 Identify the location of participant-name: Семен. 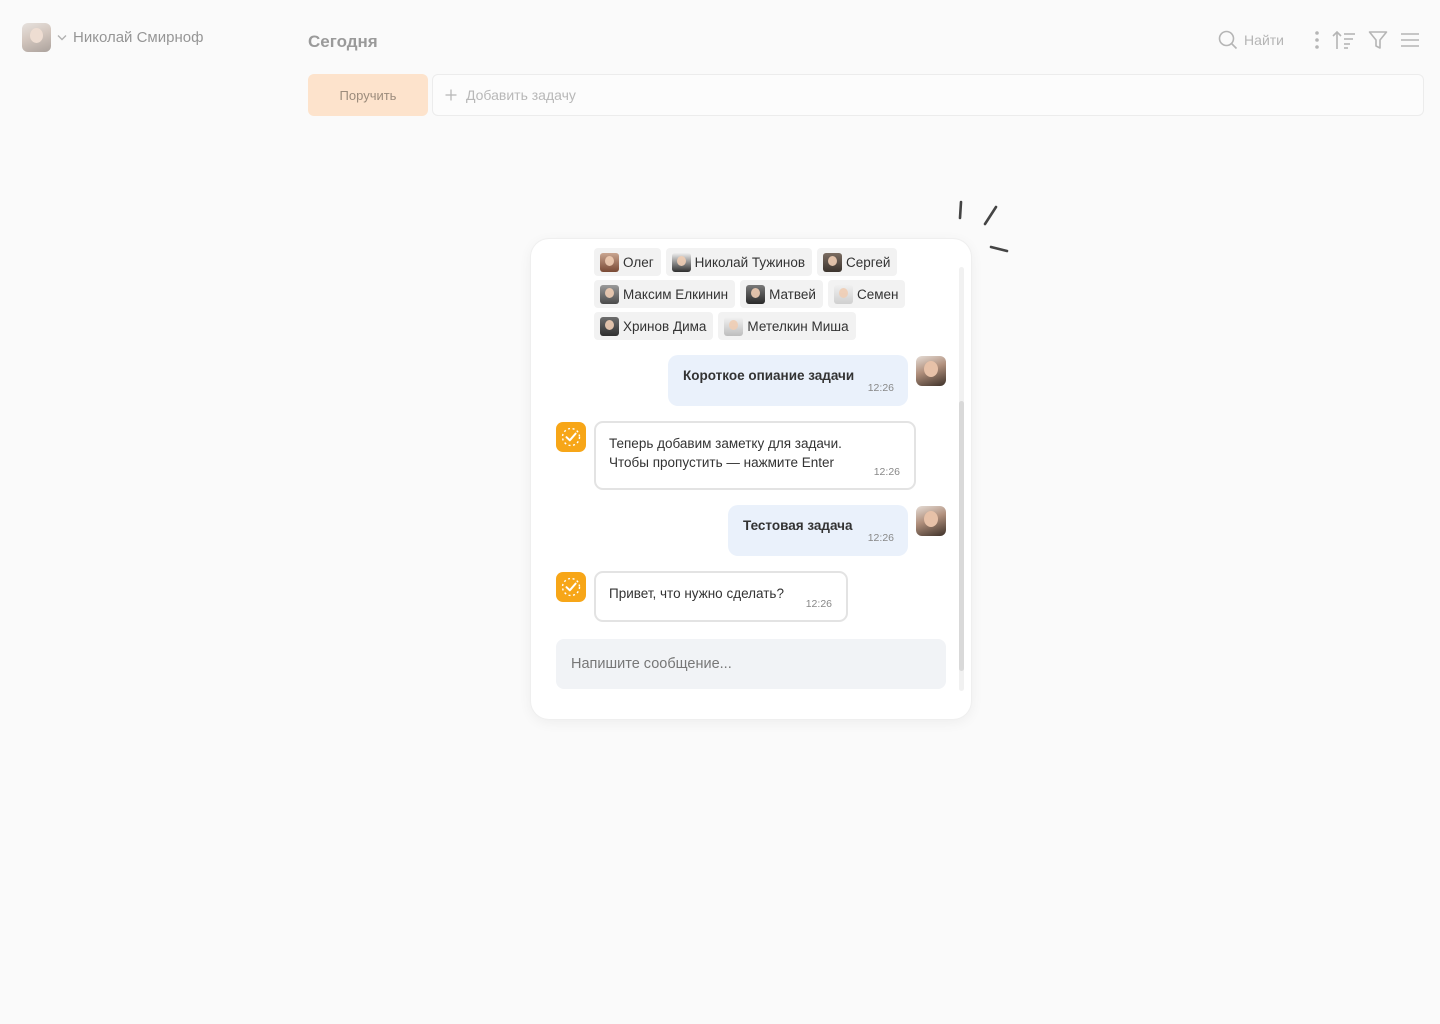
(877, 294).